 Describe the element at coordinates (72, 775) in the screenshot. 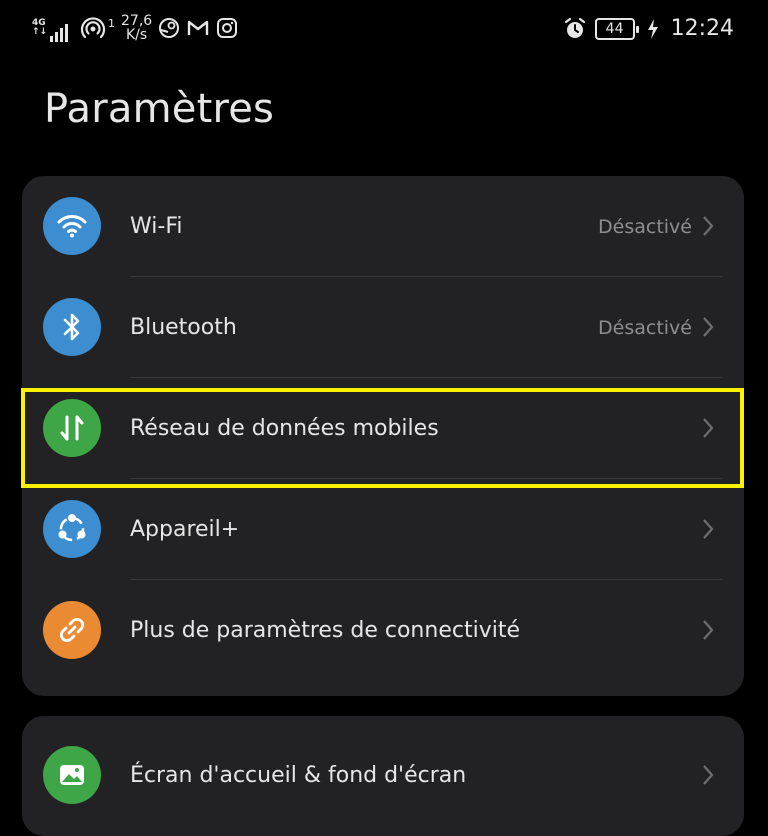

I see `wallpaper-icon` at that location.